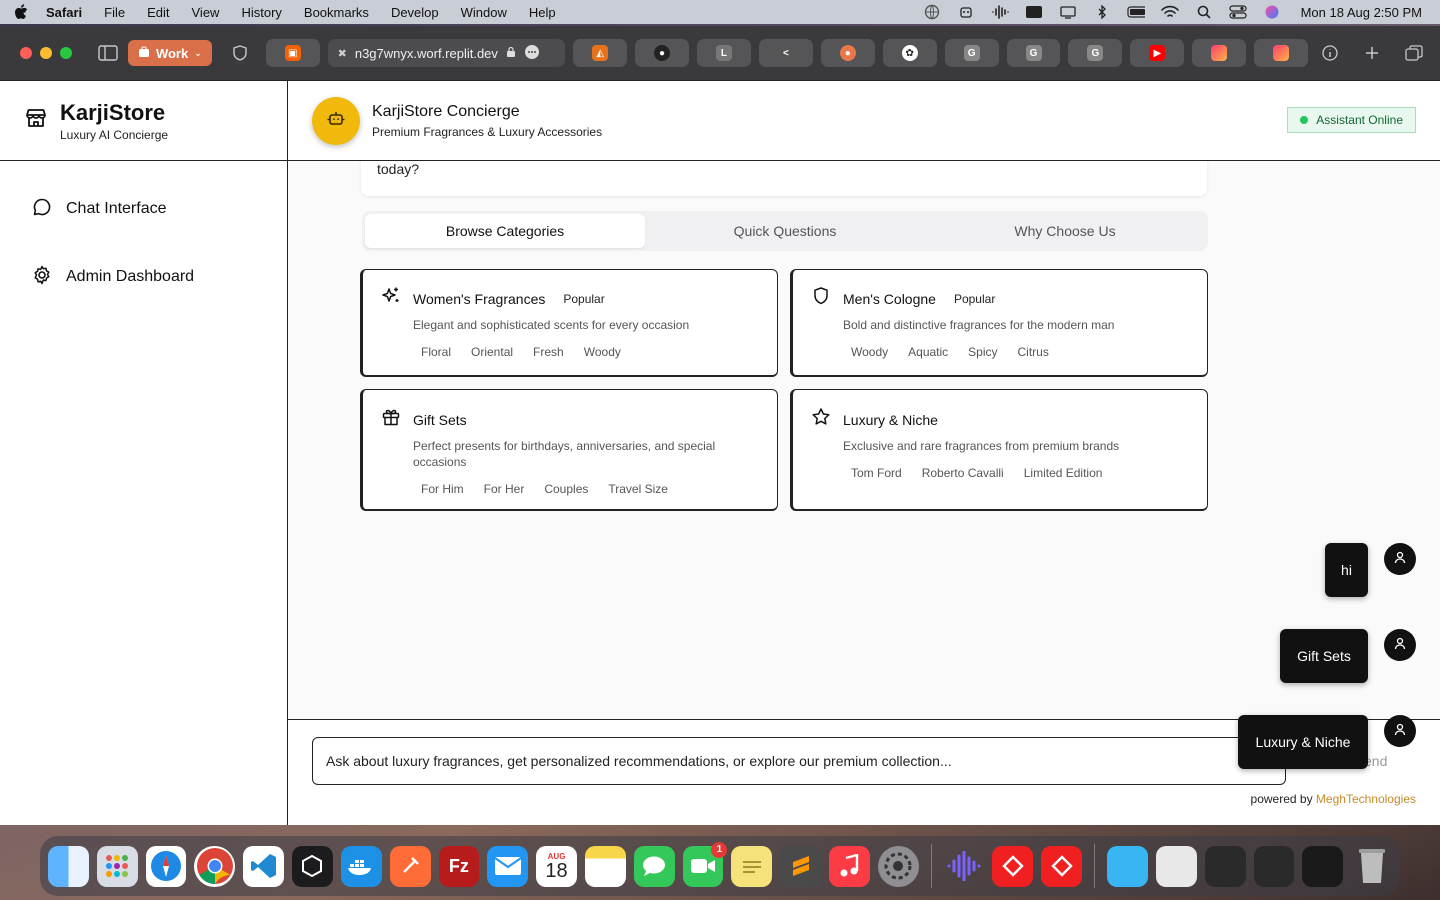 The width and height of the screenshot is (1440, 900). I want to click on sublime-text-icon, so click(800, 866).